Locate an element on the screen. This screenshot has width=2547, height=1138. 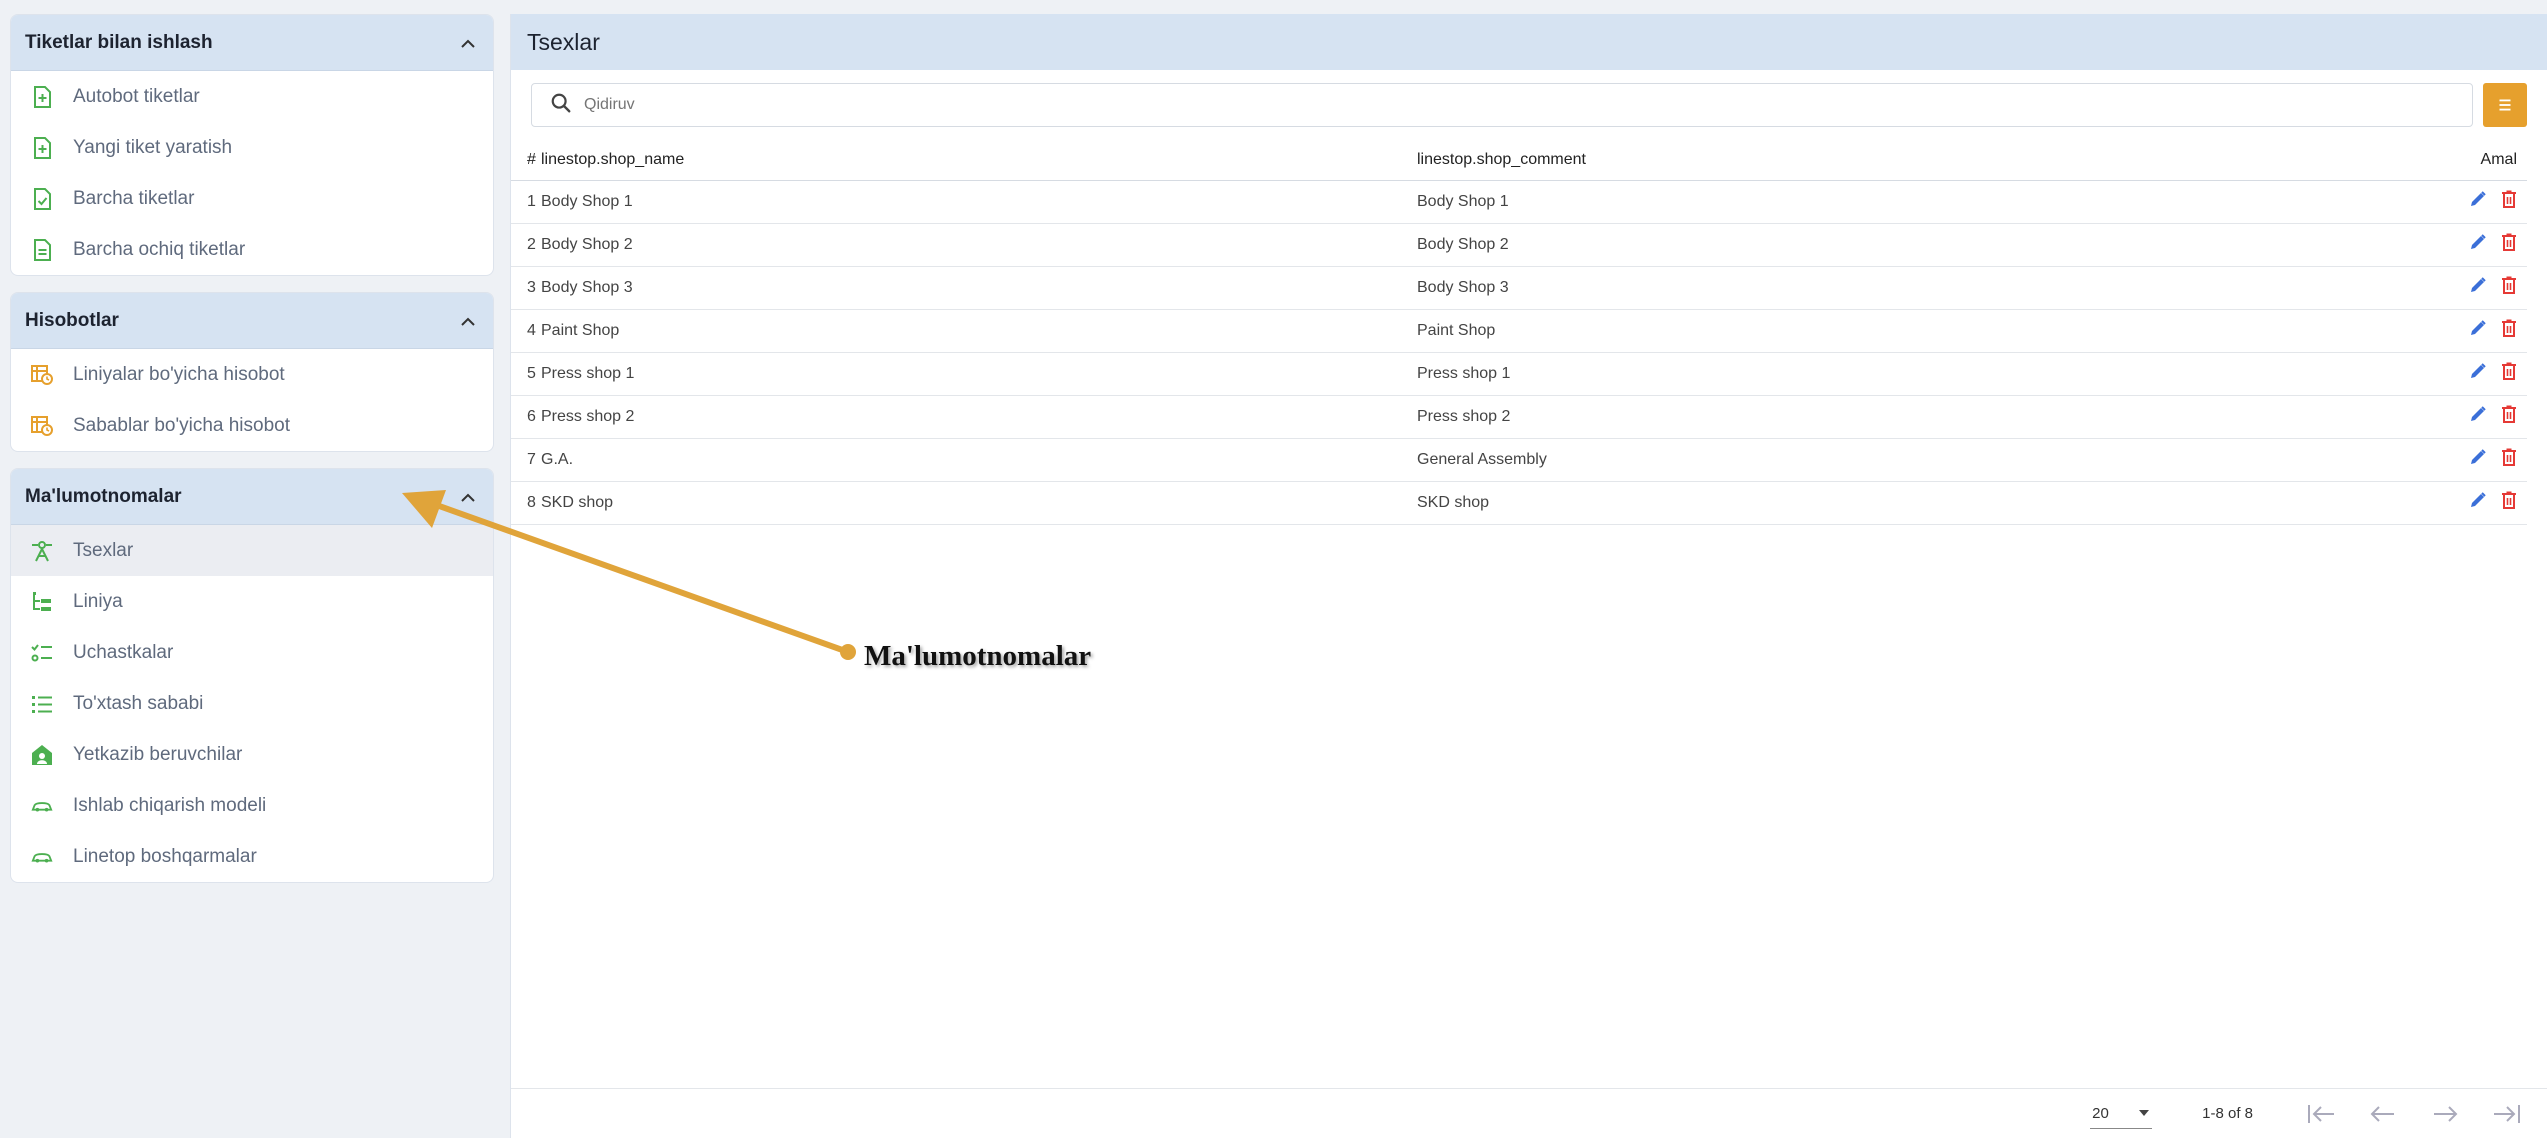
sidebar-item: Barcha tiketlar is located at coordinates (252, 198).